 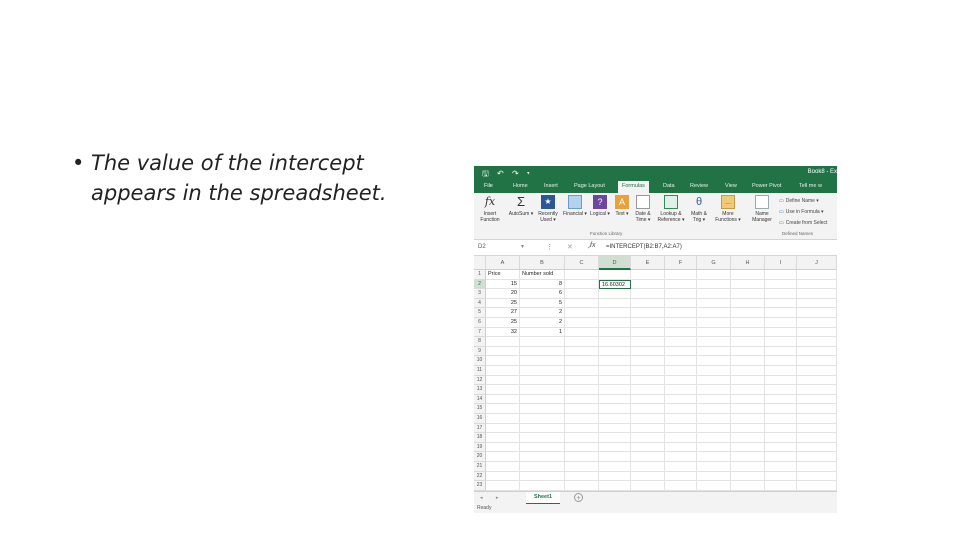 I want to click on cell-h8, so click(x=748, y=342).